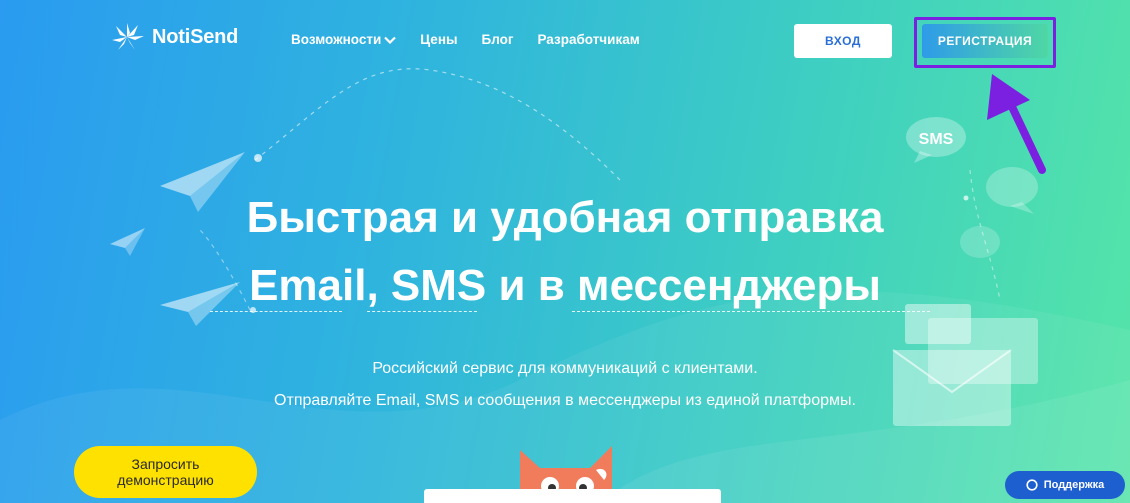 This screenshot has height=503, width=1130. What do you see at coordinates (195, 36) in the screenshot?
I see `logo-text: NotiSend` at bounding box center [195, 36].